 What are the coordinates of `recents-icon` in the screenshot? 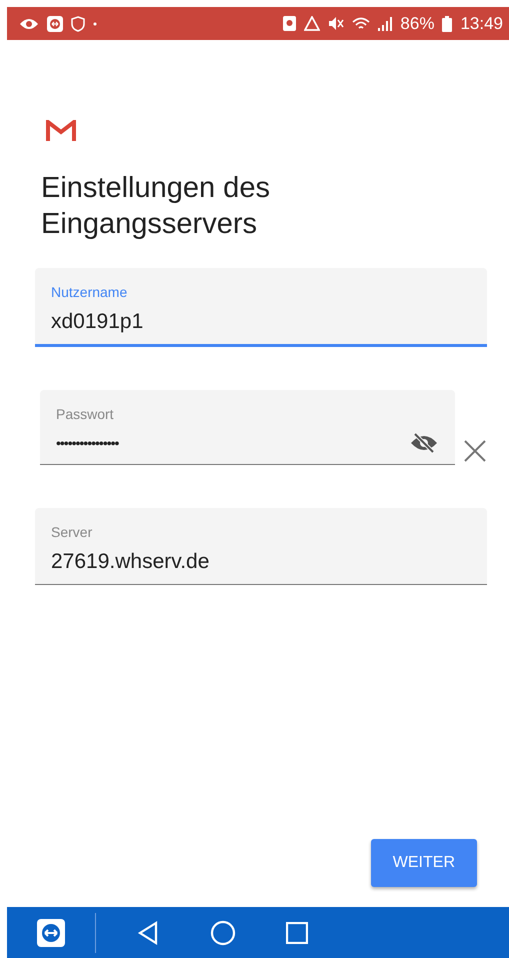 It's located at (297, 933).